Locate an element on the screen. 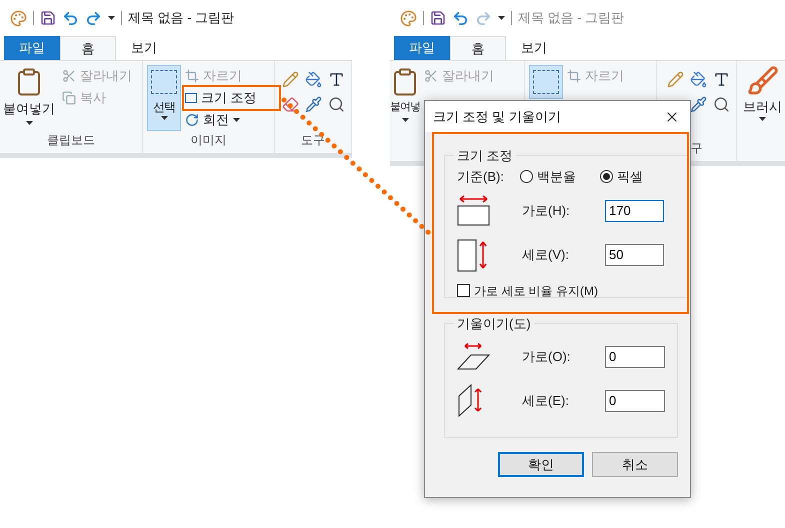 The image size is (785, 528). brush-icon is located at coordinates (762, 81).